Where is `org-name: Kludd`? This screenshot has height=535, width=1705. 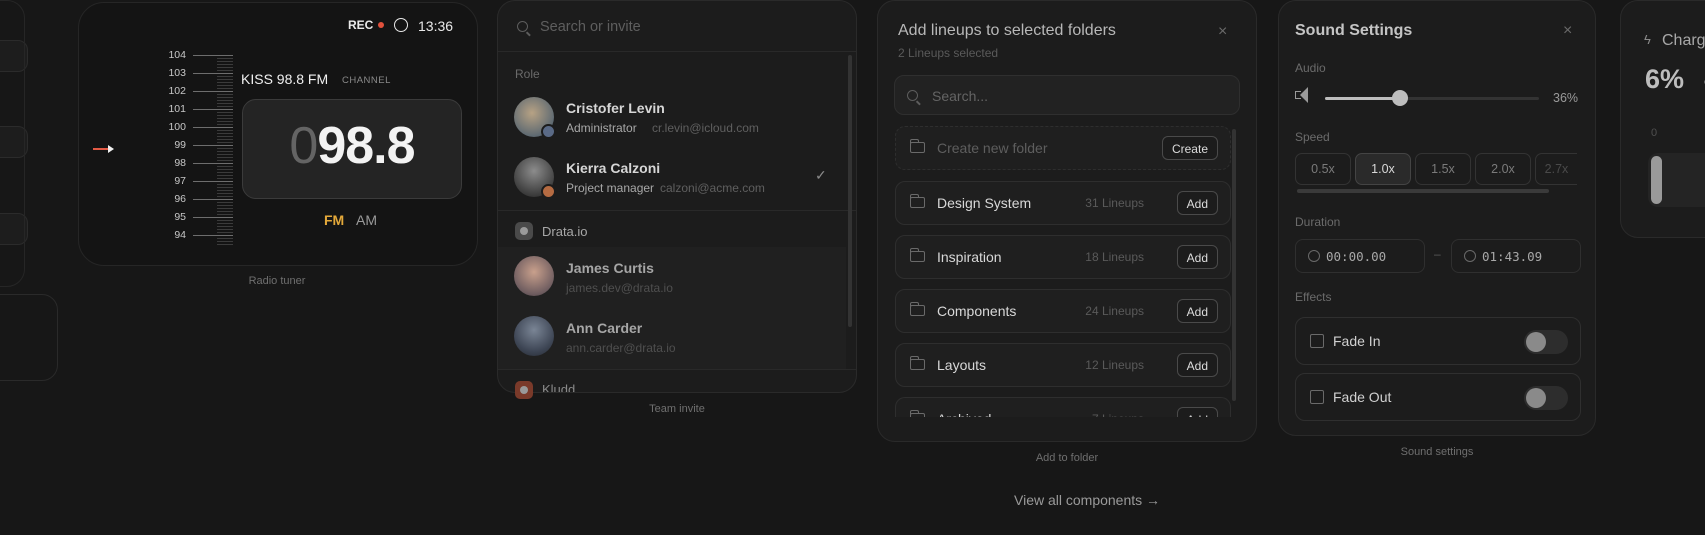 org-name: Kludd is located at coordinates (559, 387).